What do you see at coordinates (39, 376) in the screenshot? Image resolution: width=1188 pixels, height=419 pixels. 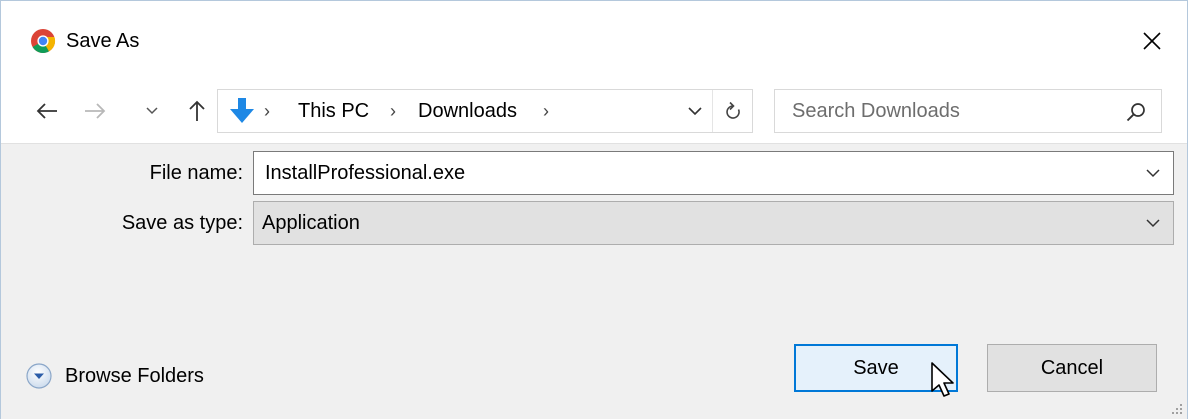 I see `expand-circle-icon` at bounding box center [39, 376].